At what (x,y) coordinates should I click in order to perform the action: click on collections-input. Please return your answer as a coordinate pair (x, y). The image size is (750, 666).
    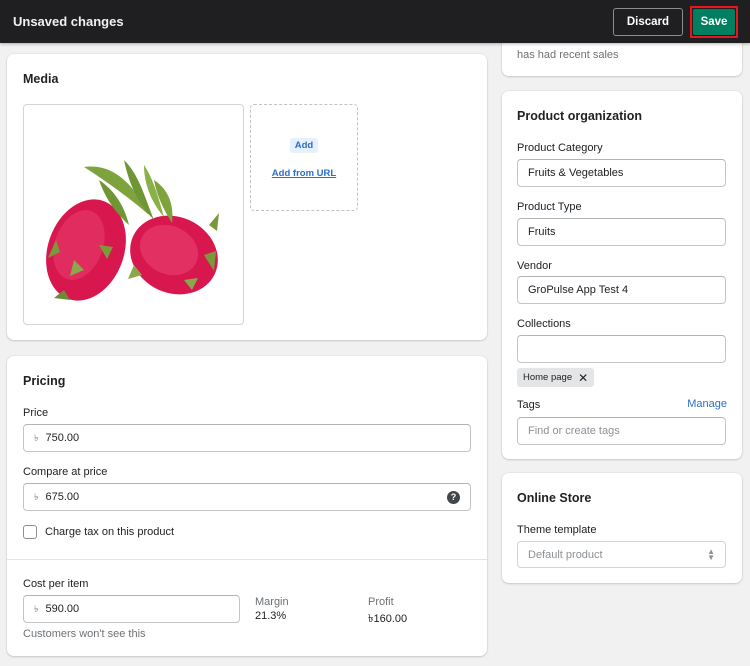
    Looking at the image, I should click on (621, 349).